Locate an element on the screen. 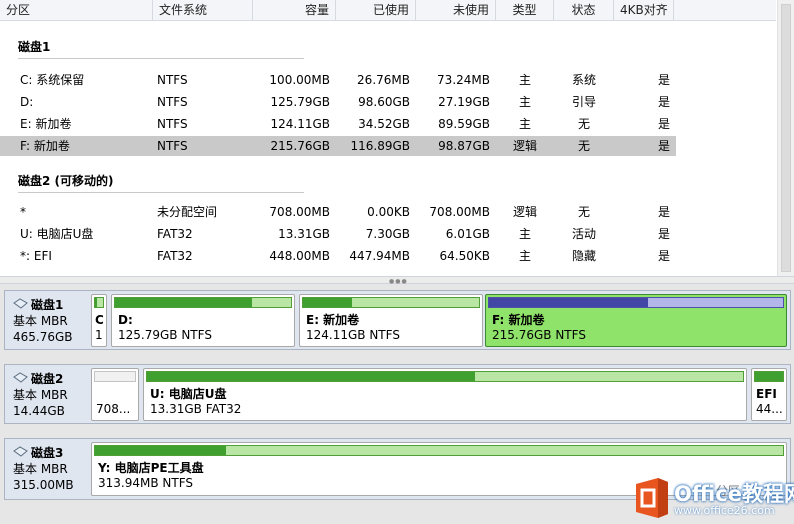  cell-capacity: 125.79GB is located at coordinates (300, 102).